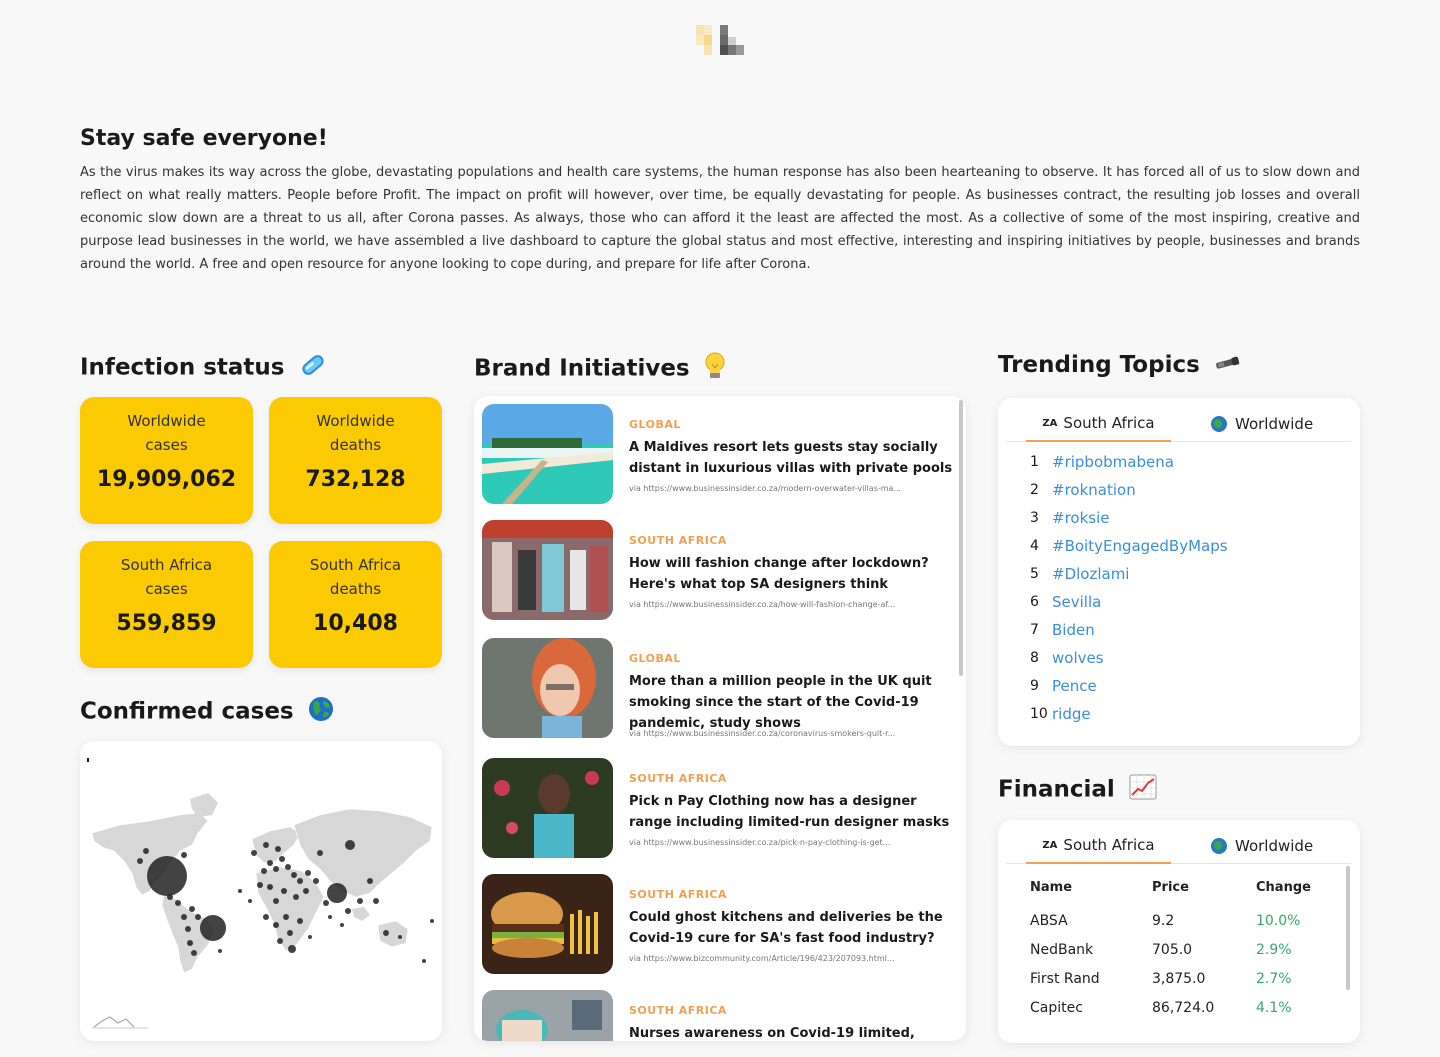 The image size is (1440, 1057). Describe the element at coordinates (678, 540) in the screenshot. I see `article-region: SOUTH AFRICA` at that location.